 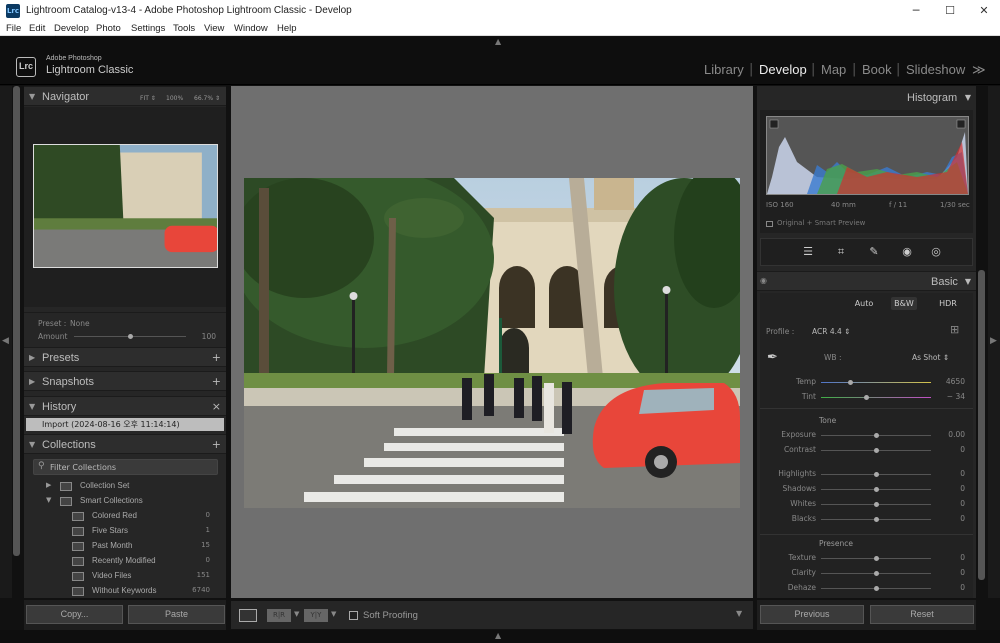 What do you see at coordinates (498, 41) in the screenshot?
I see `collapse-top-icon: ▲` at bounding box center [498, 41].